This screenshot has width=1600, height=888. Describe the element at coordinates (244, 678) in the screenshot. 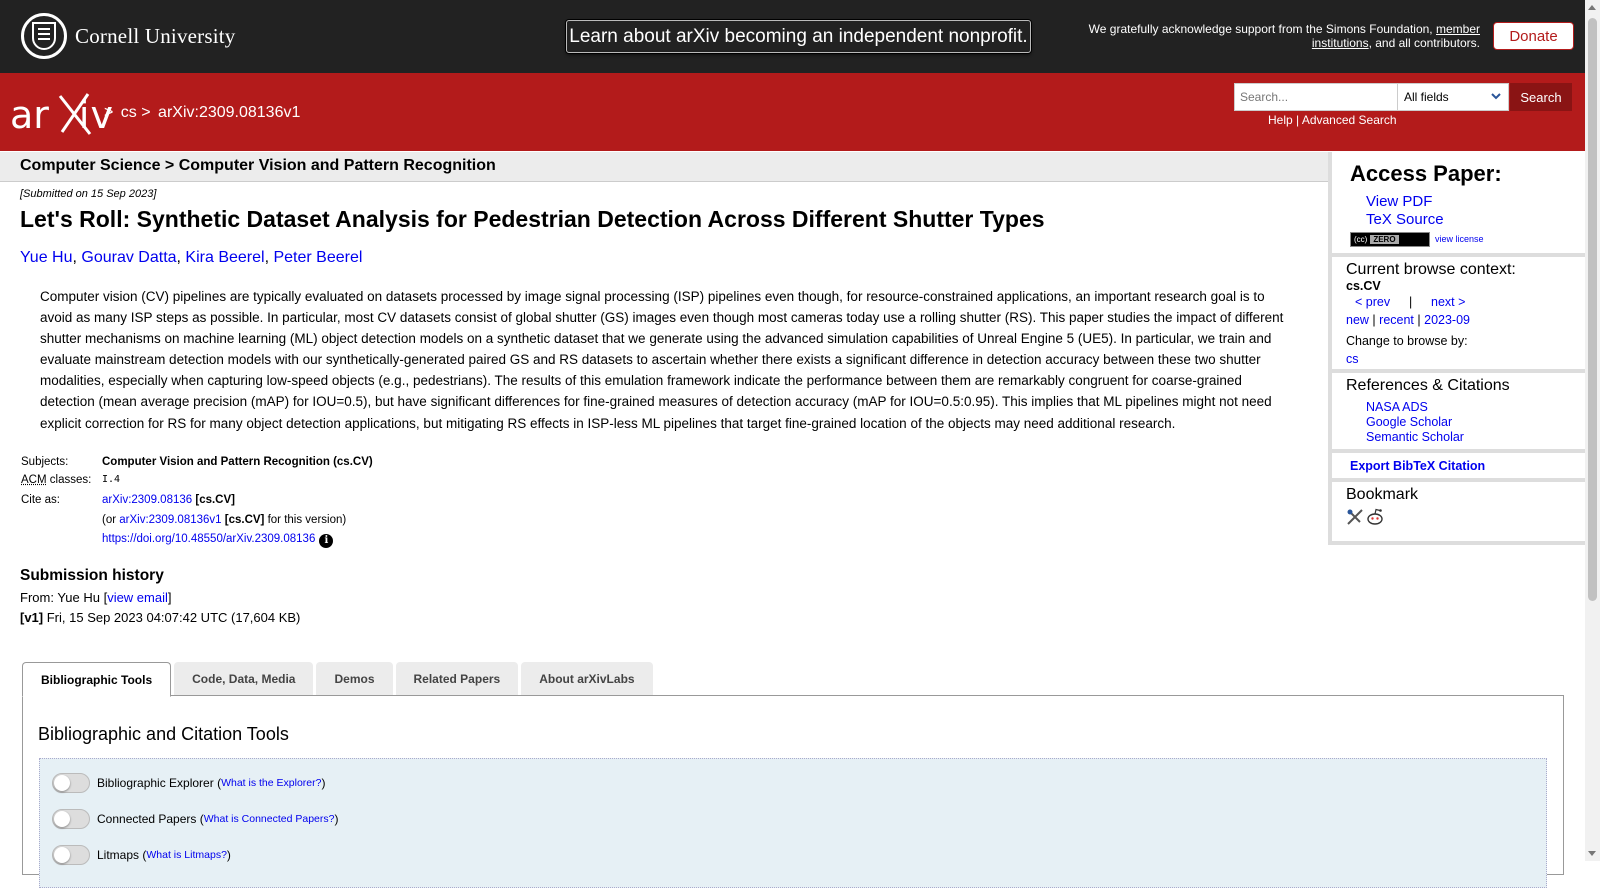

I see `tab-code-data-media: Code, Data, Media` at that location.